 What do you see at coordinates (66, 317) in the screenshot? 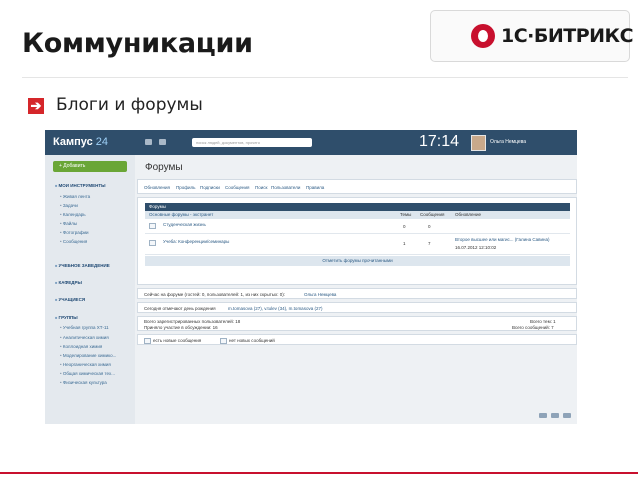
I see `sidebar-section: ГРУППЫ` at bounding box center [66, 317].